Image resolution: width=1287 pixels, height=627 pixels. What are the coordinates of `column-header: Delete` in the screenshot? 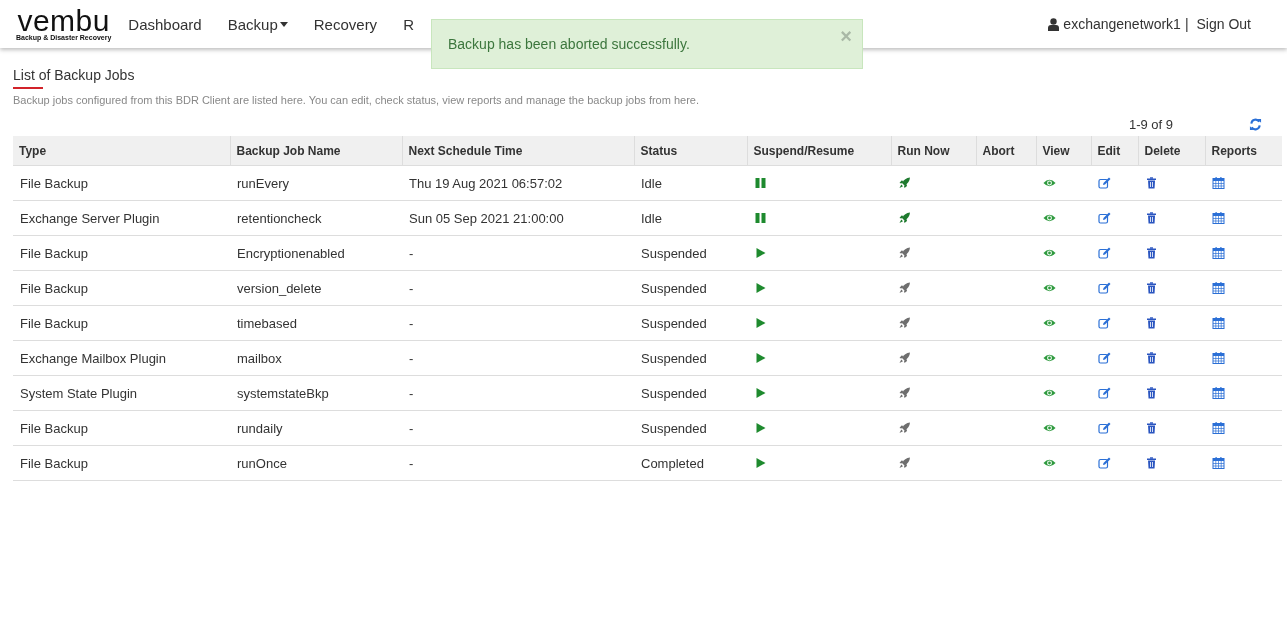 It's located at (1171, 151).